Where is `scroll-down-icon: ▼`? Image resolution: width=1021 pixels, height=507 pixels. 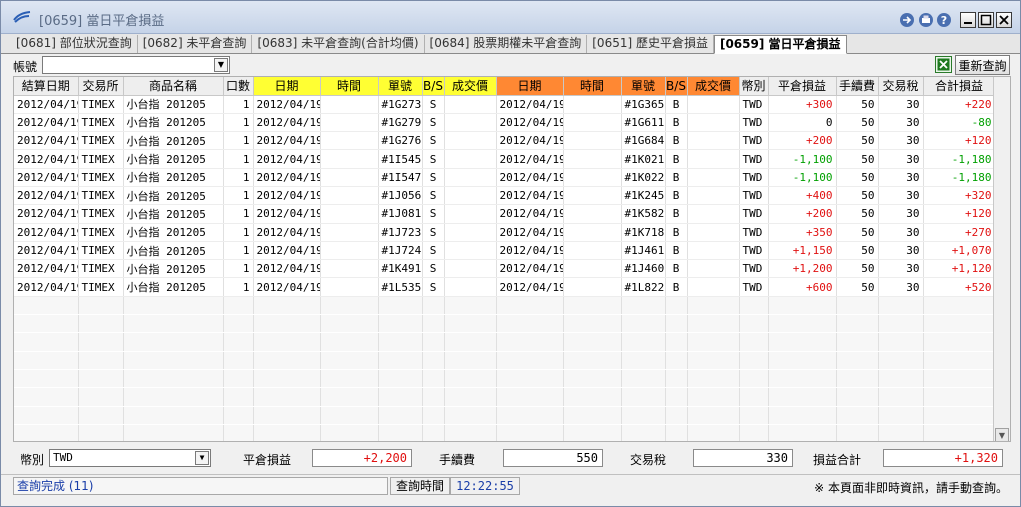
scroll-down-icon: ▼ is located at coordinates (1002, 434).